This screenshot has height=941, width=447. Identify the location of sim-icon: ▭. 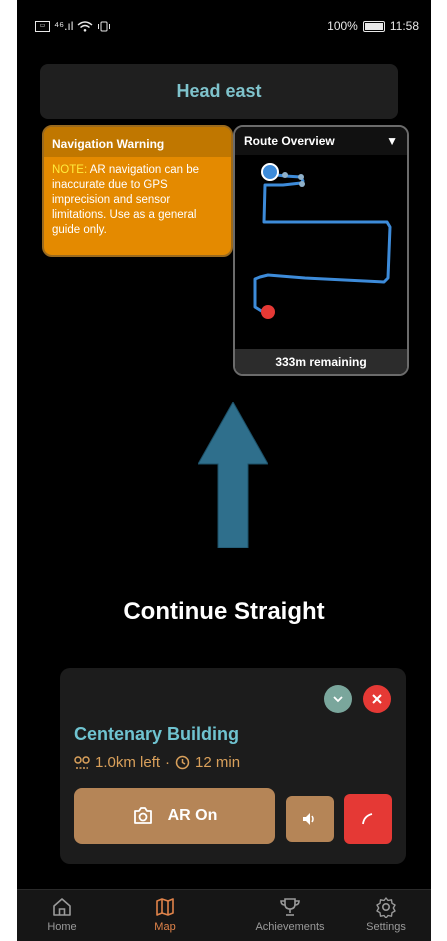
(42, 26).